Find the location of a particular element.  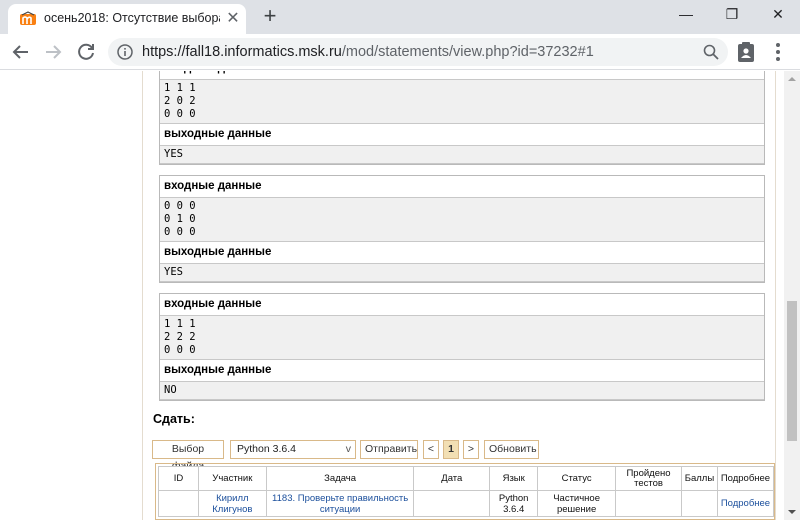

browser-tab: осень2018: Отсутствие выбора ✕ is located at coordinates (127, 19).